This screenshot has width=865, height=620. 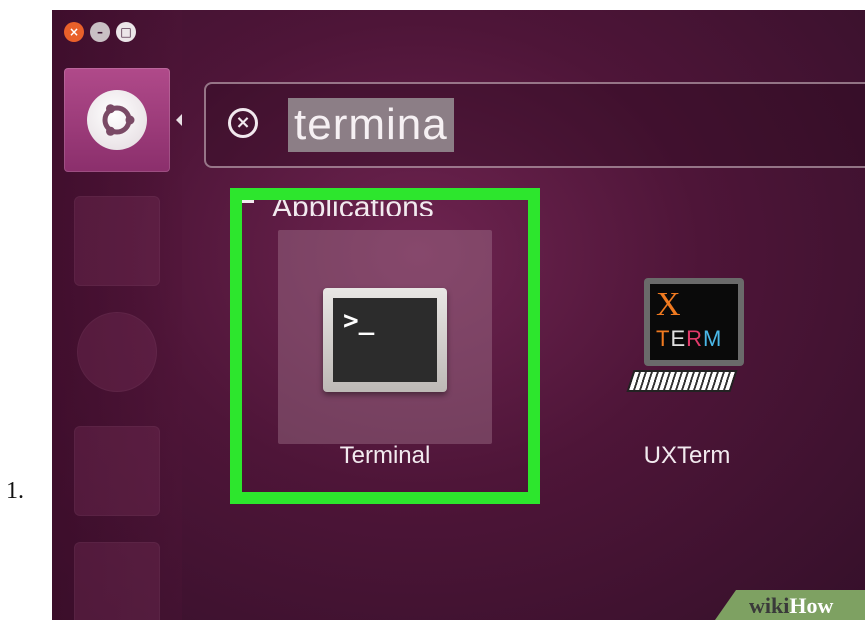 What do you see at coordinates (179, 120) in the screenshot?
I see `active-indicator-icon` at bounding box center [179, 120].